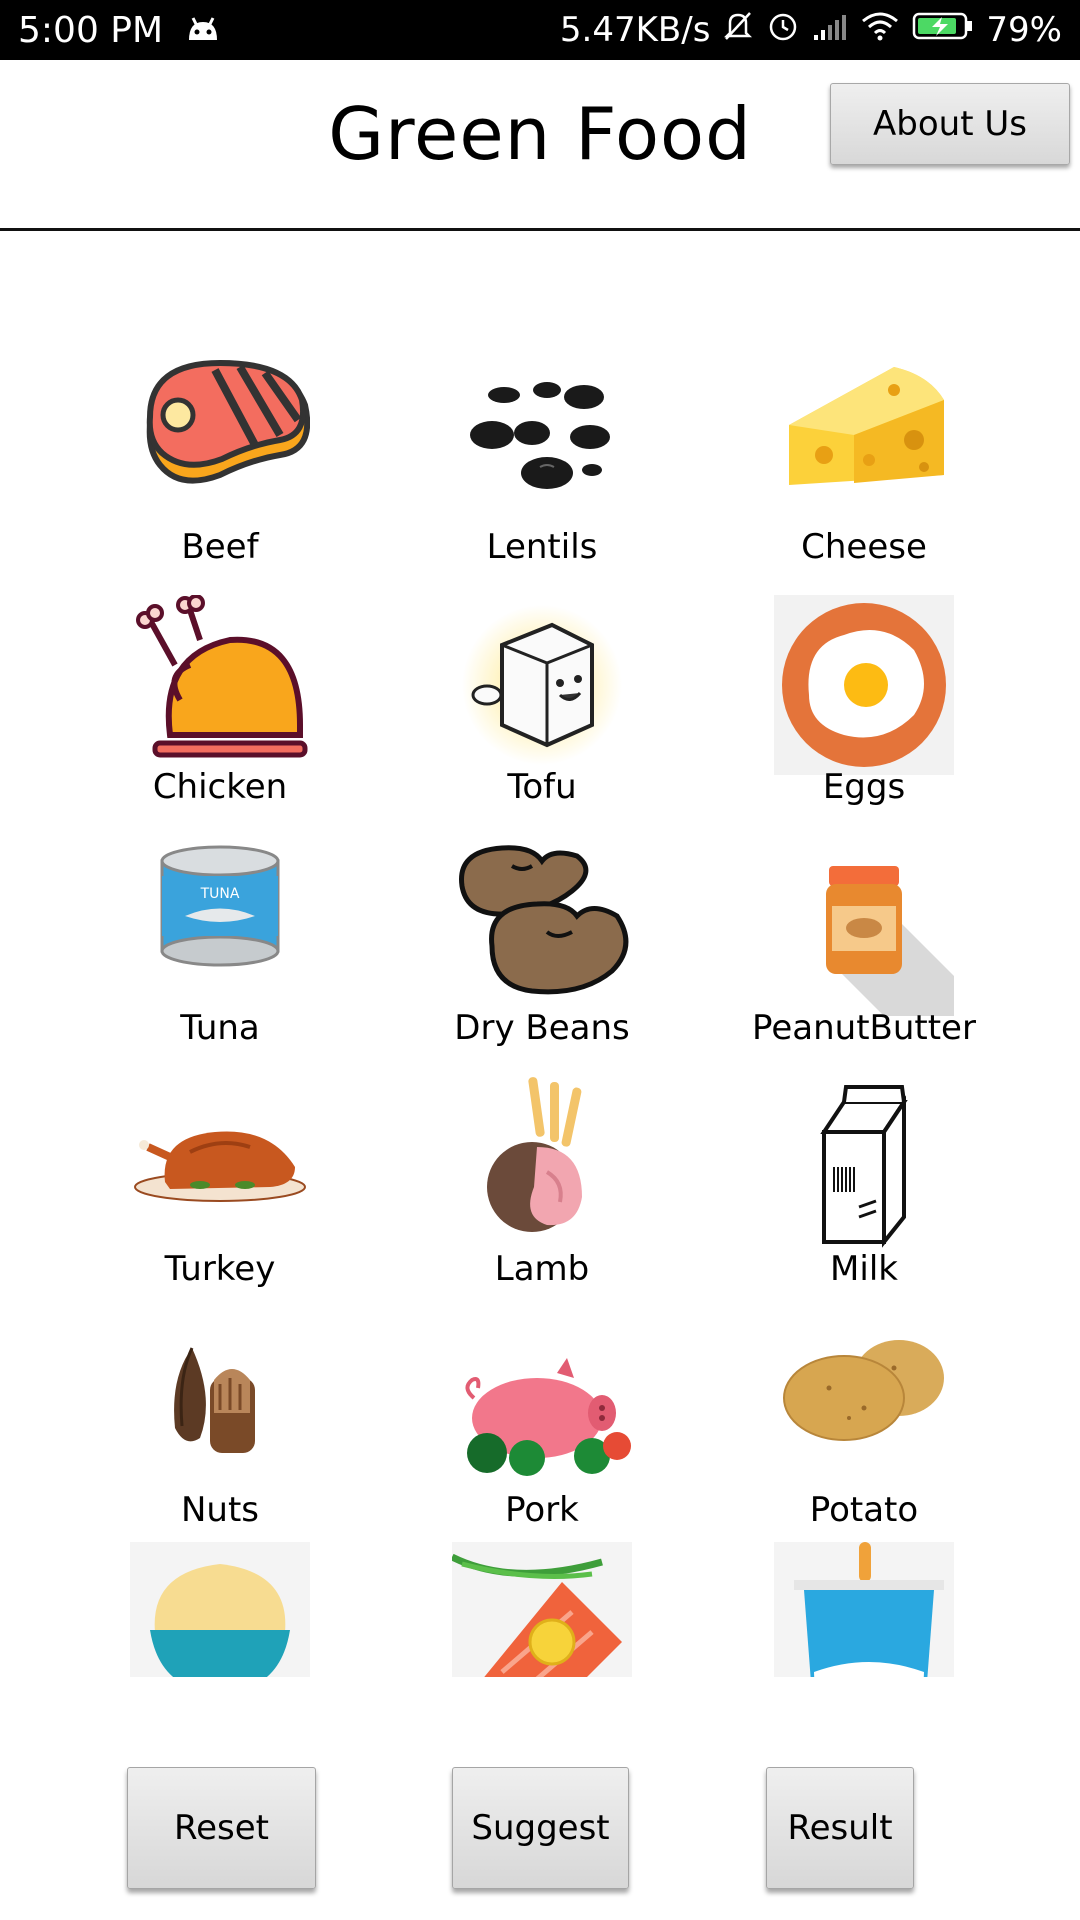 The height and width of the screenshot is (1920, 1080). I want to click on food-label: Chicken, so click(220, 787).